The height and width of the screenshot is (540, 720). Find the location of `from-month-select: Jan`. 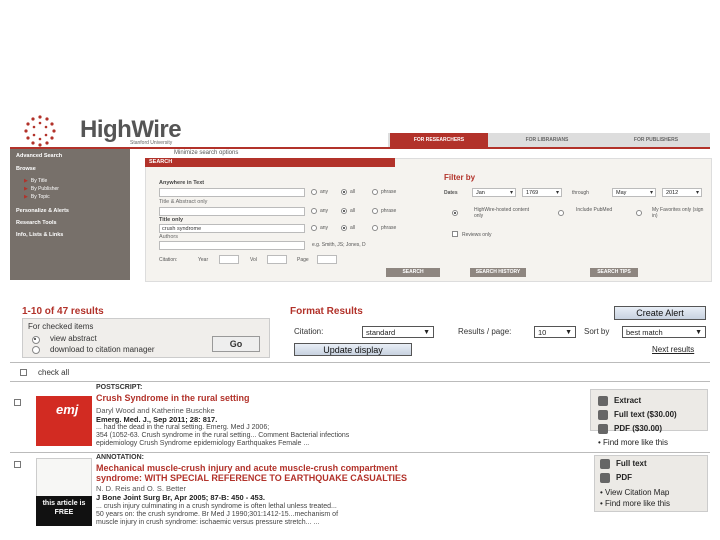

from-month-select: Jan is located at coordinates (494, 193).